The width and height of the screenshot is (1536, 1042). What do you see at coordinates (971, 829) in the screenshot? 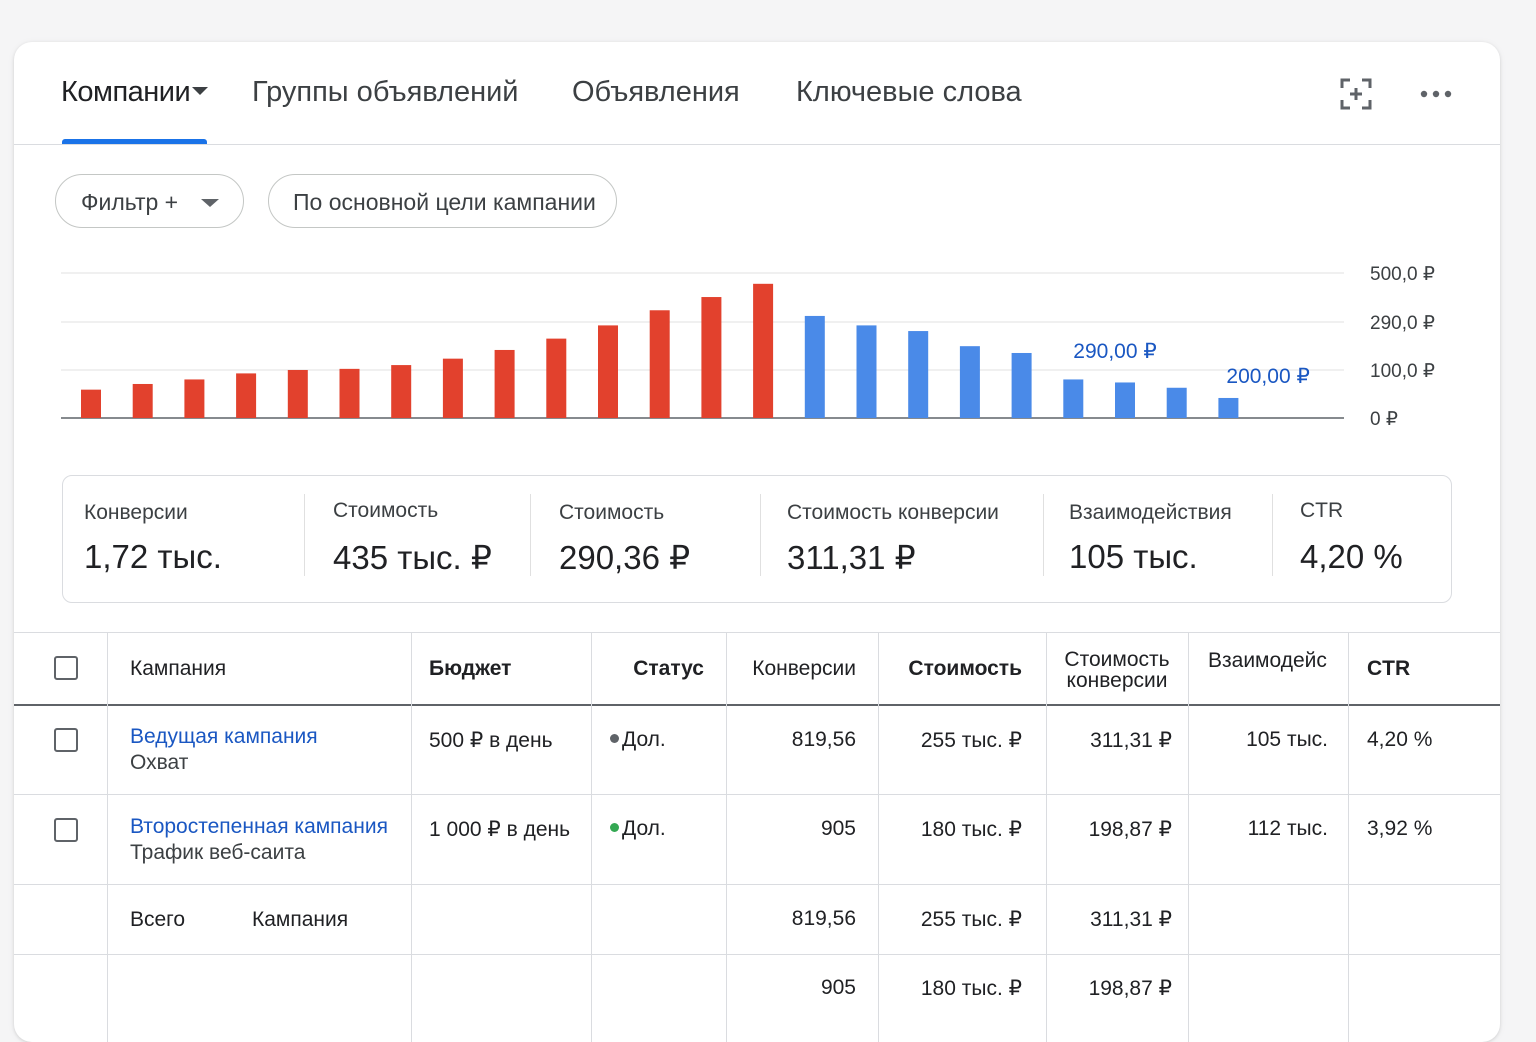
I see `cost-value: 180 тыс. ₽` at bounding box center [971, 829].